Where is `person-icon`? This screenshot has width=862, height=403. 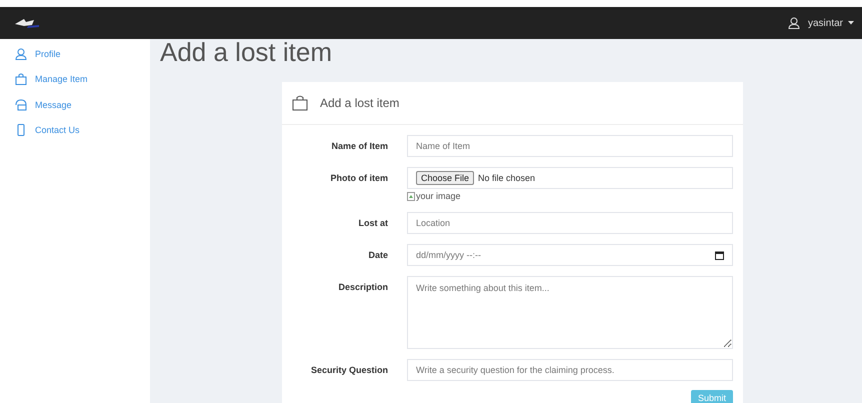 person-icon is located at coordinates (21, 54).